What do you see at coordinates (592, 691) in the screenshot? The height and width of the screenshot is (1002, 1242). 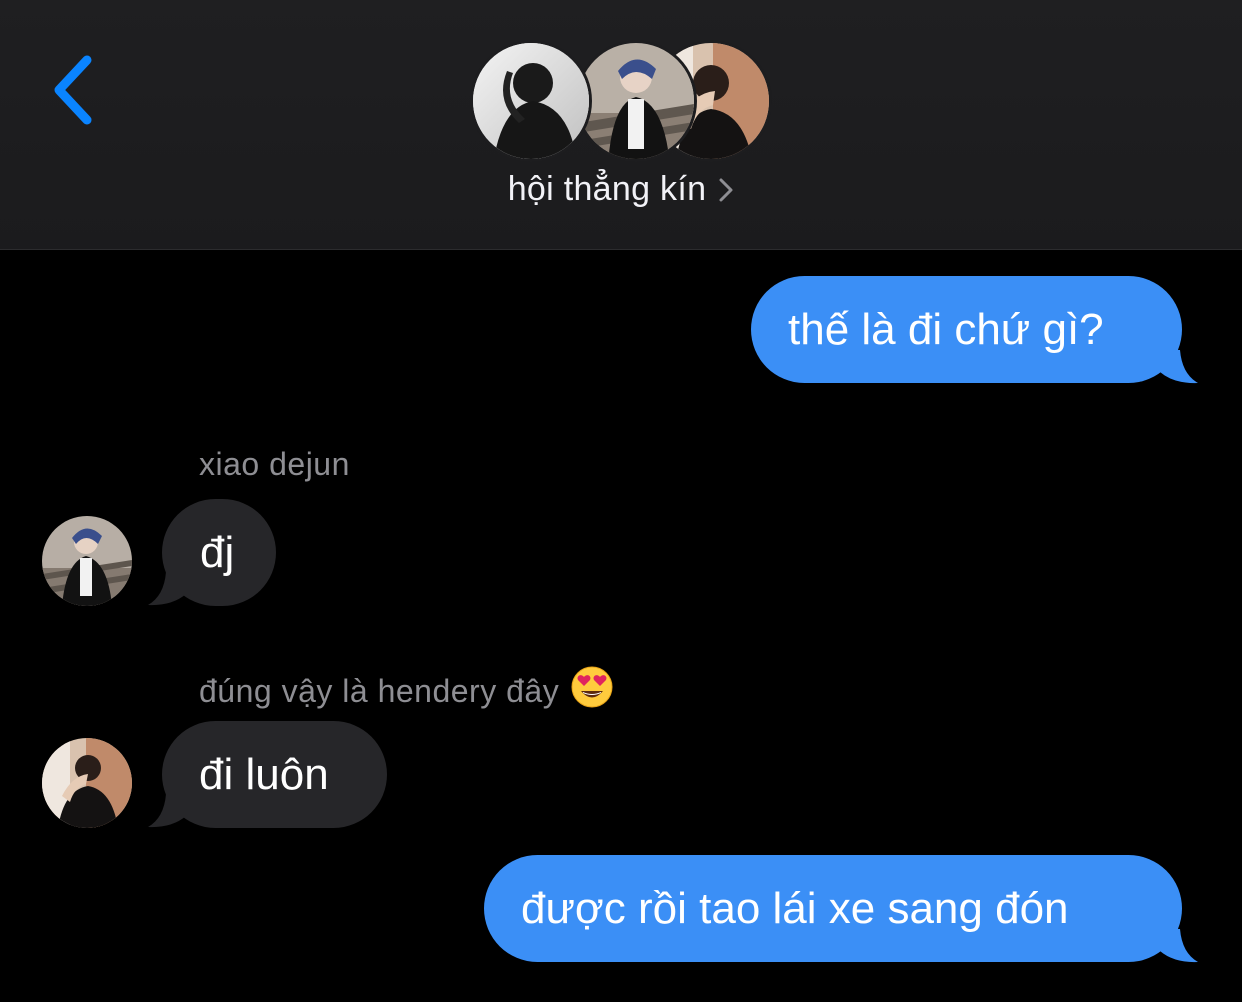 I see `heart-eyes-emoji-icon` at bounding box center [592, 691].